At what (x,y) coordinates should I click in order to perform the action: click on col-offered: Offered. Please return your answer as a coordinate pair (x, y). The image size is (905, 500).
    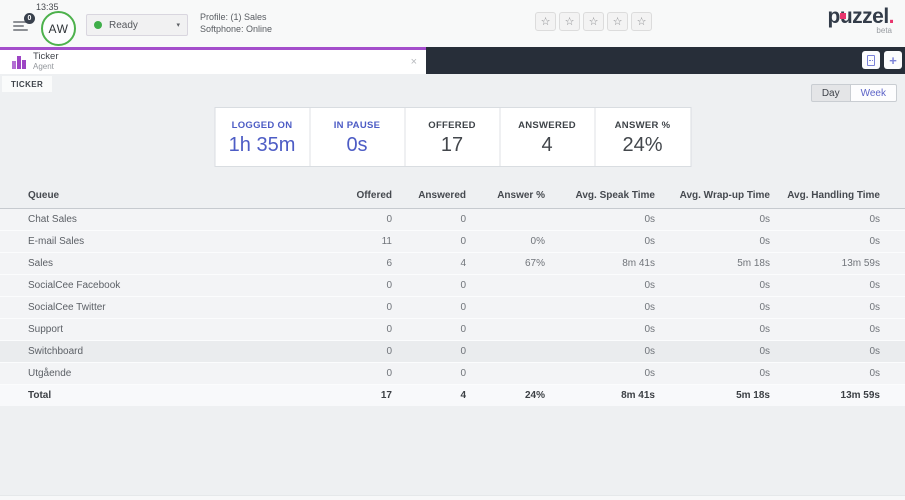
    Looking at the image, I should click on (366, 197).